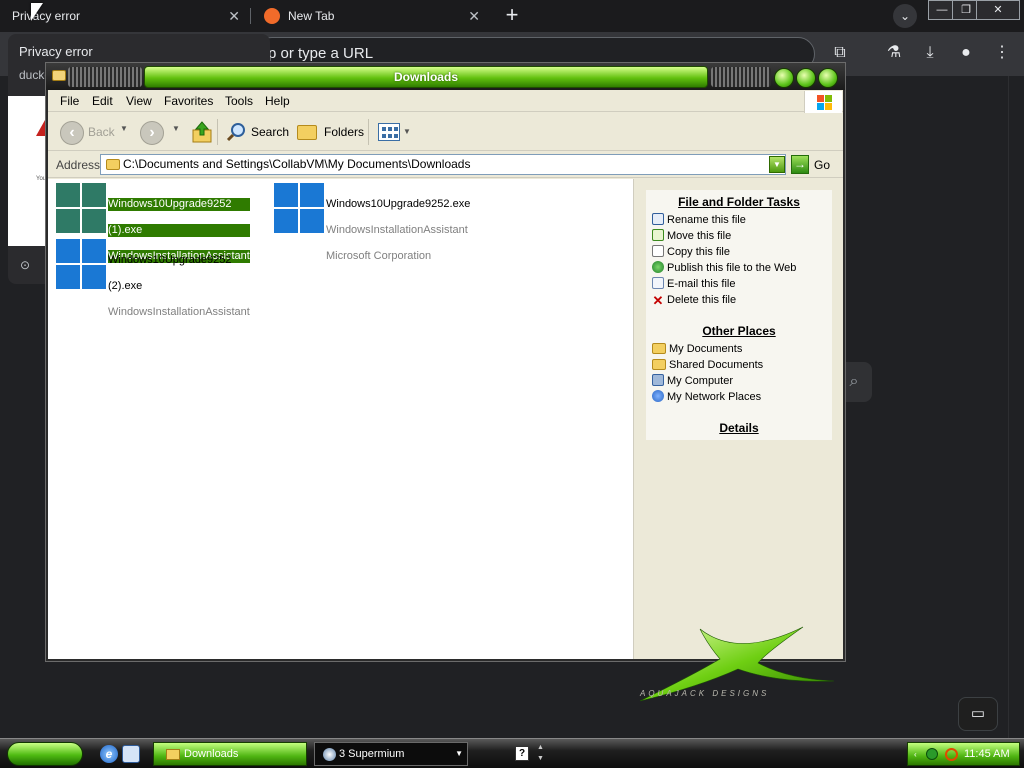 This screenshot has width=1024, height=768. I want to click on my-computer-link: My Computer, so click(692, 381).